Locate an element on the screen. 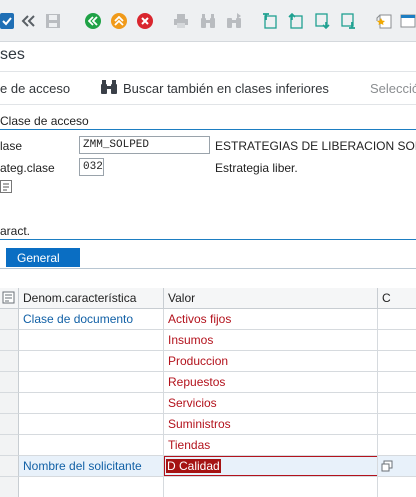 This screenshot has height=497, width=416. column-header-c: C is located at coordinates (397, 298).